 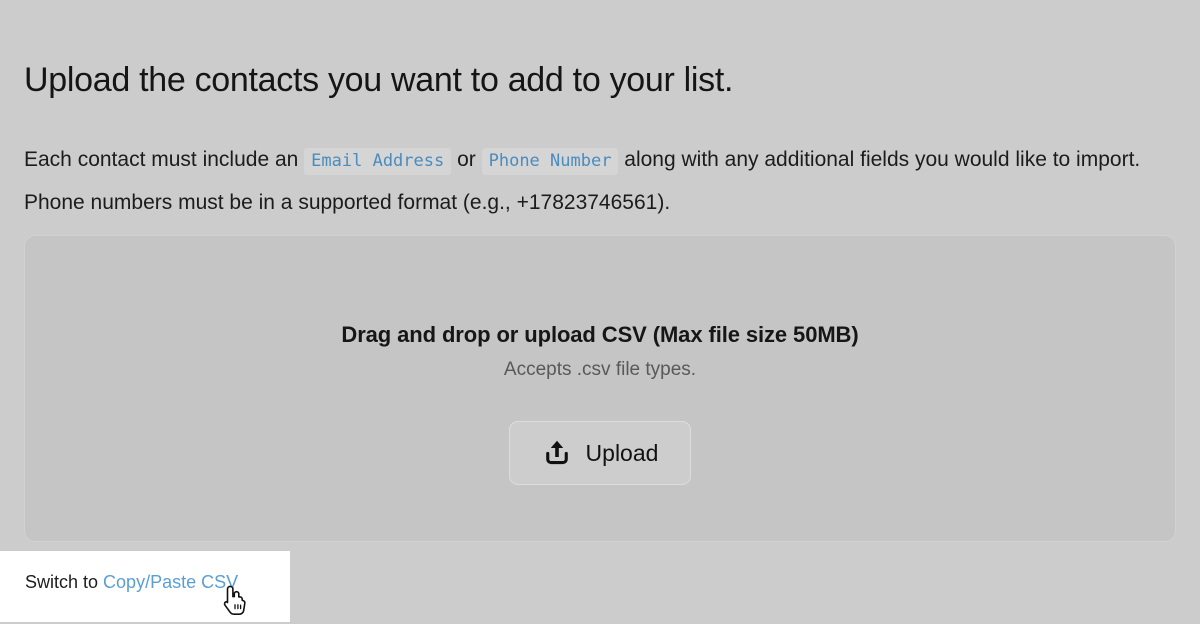 I want to click on copy-paste-csv-link: Copy/Paste CSV, so click(x=170, y=582).